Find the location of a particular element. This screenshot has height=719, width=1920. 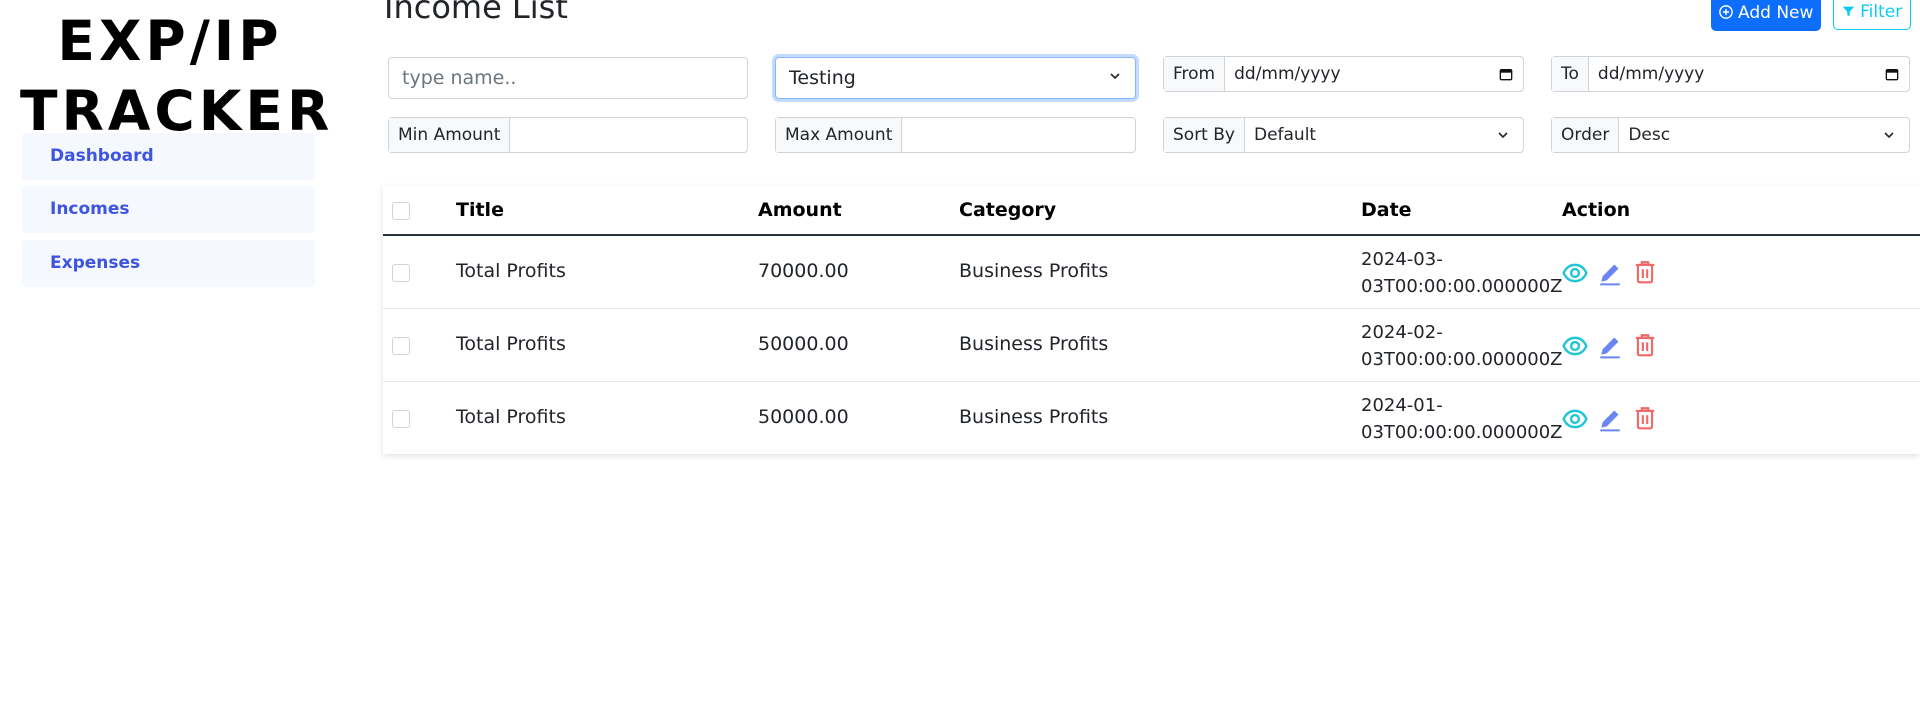

max-amount-label: Max Amount is located at coordinates (839, 135).